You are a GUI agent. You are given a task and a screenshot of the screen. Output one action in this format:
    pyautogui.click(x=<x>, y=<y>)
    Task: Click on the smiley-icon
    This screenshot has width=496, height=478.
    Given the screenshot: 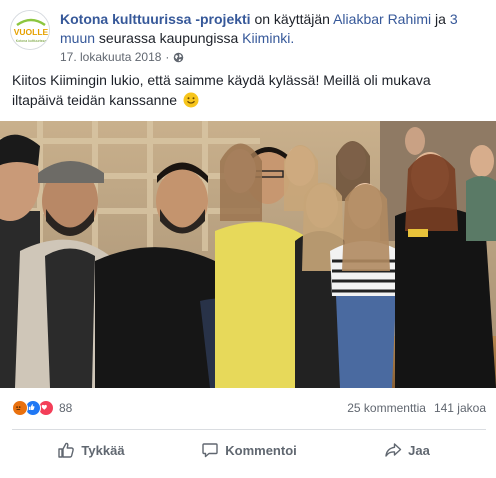 What is the action you would take?
    pyautogui.click(x=191, y=100)
    